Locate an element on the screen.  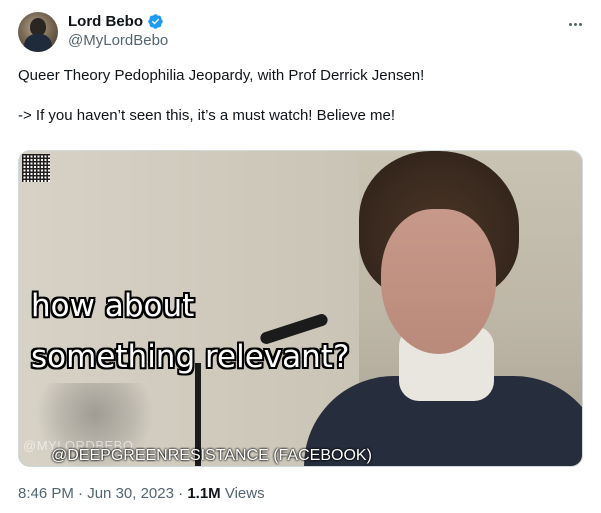
user-handle: @MyLordBebo is located at coordinates (118, 41).